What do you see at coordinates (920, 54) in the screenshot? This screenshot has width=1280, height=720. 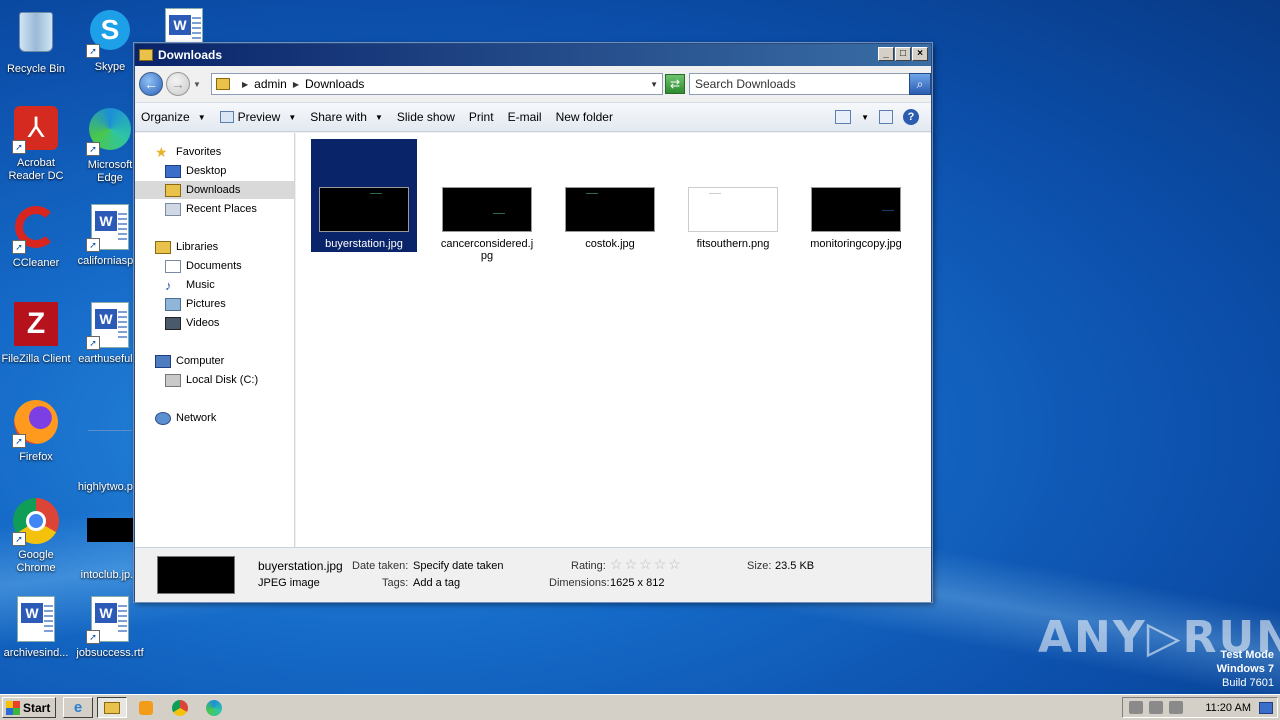 I see `close-button: ×` at bounding box center [920, 54].